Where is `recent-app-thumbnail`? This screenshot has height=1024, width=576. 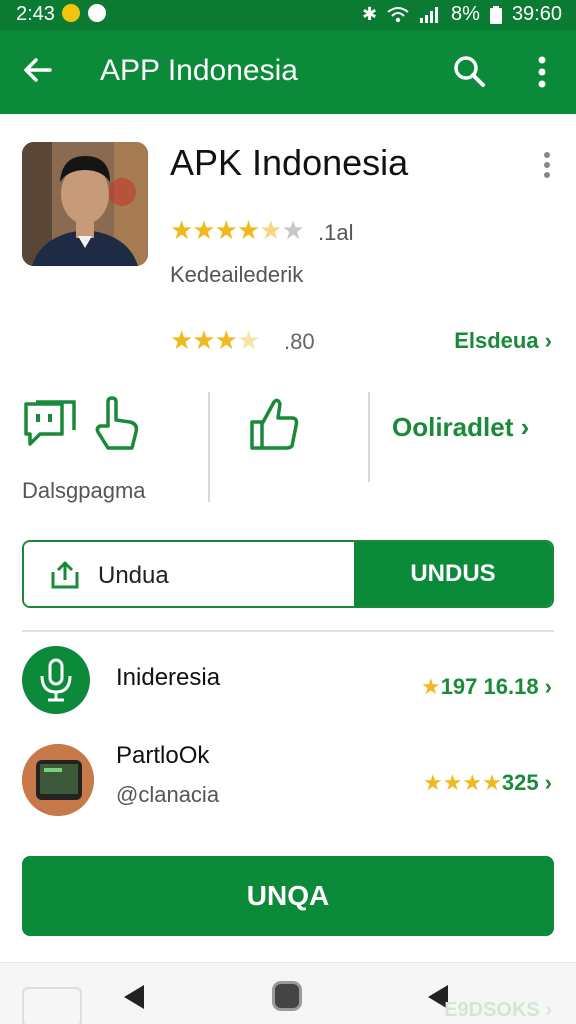 recent-app-thumbnail is located at coordinates (52, 1005).